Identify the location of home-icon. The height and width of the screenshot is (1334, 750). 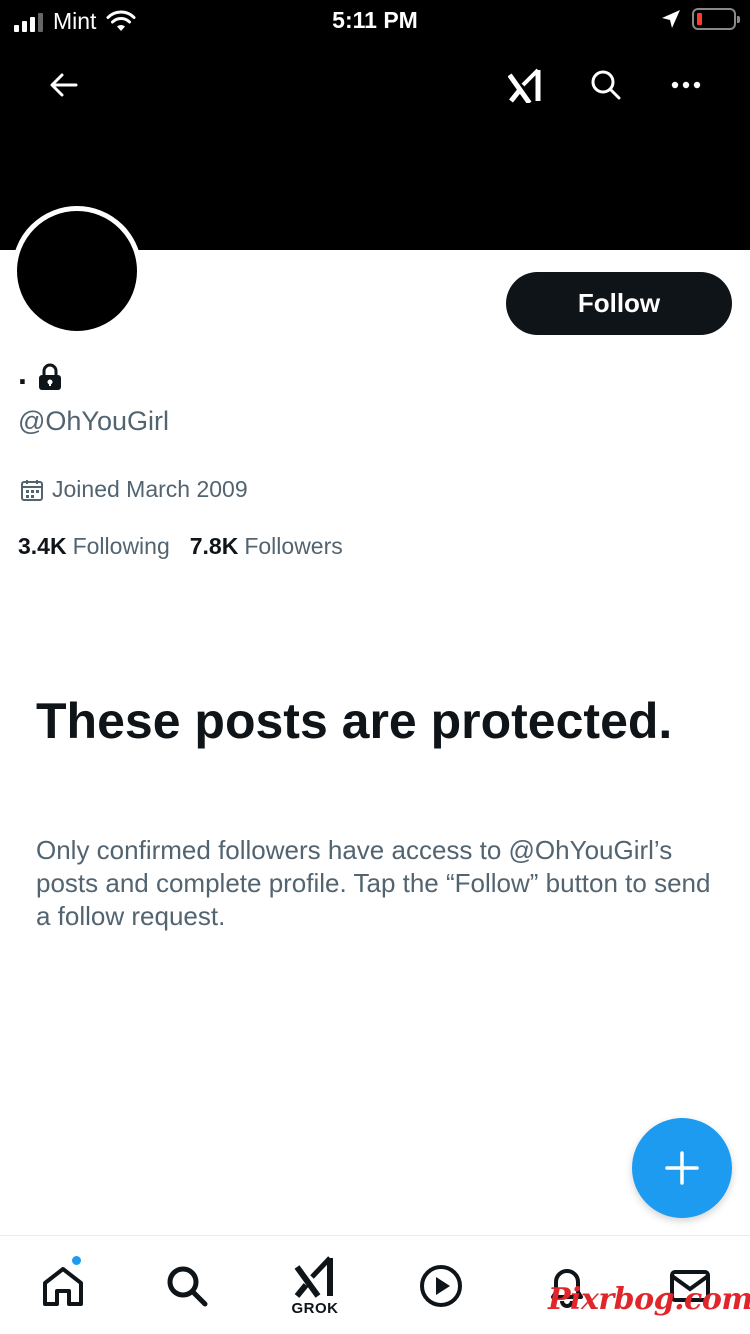
(63, 1286).